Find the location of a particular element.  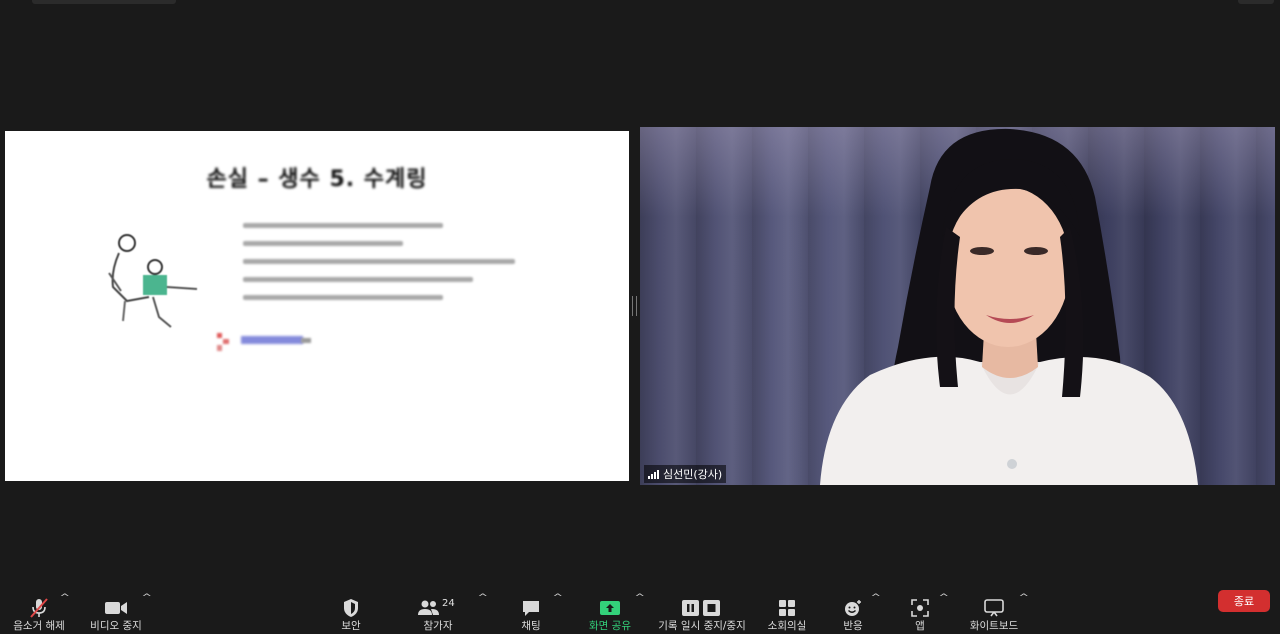

breakout-rooms-label: 소회의실 is located at coordinates (787, 626).